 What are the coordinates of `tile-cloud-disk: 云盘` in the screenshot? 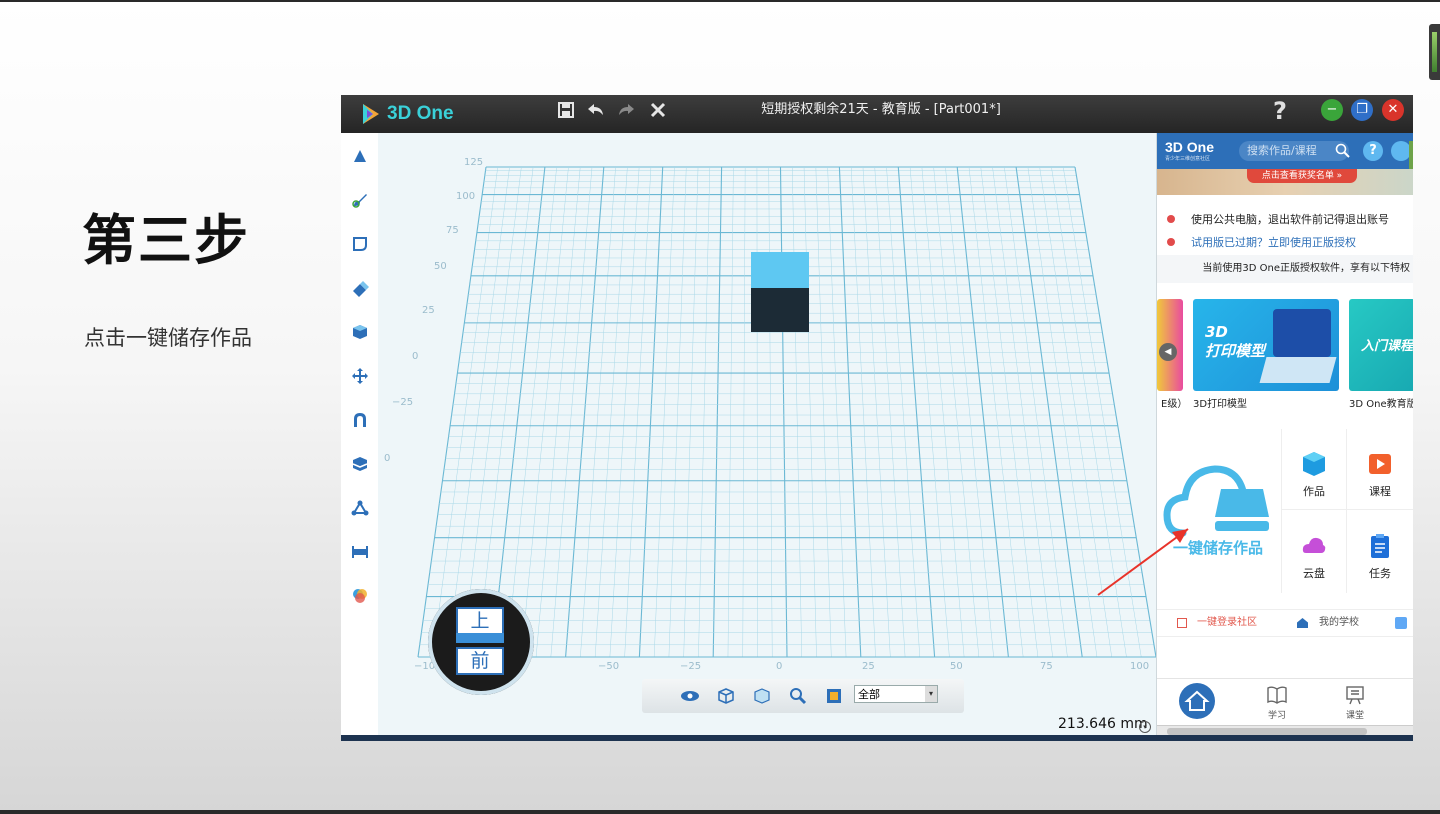 It's located at (1314, 551).